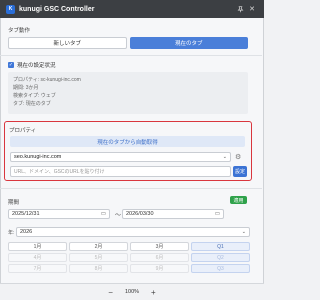 The height and width of the screenshot is (300, 320). I want to click on zoom-level: 100%, so click(132, 292).